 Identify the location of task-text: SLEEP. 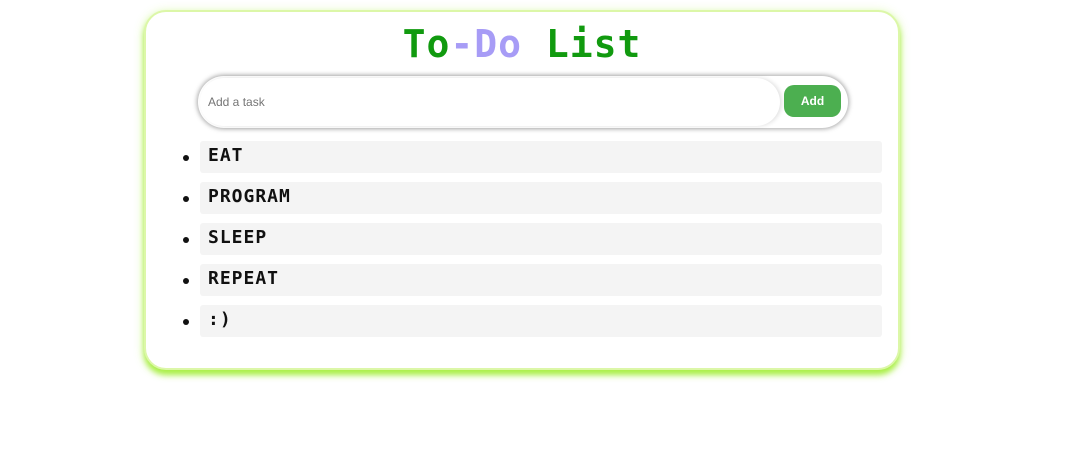
(238, 237).